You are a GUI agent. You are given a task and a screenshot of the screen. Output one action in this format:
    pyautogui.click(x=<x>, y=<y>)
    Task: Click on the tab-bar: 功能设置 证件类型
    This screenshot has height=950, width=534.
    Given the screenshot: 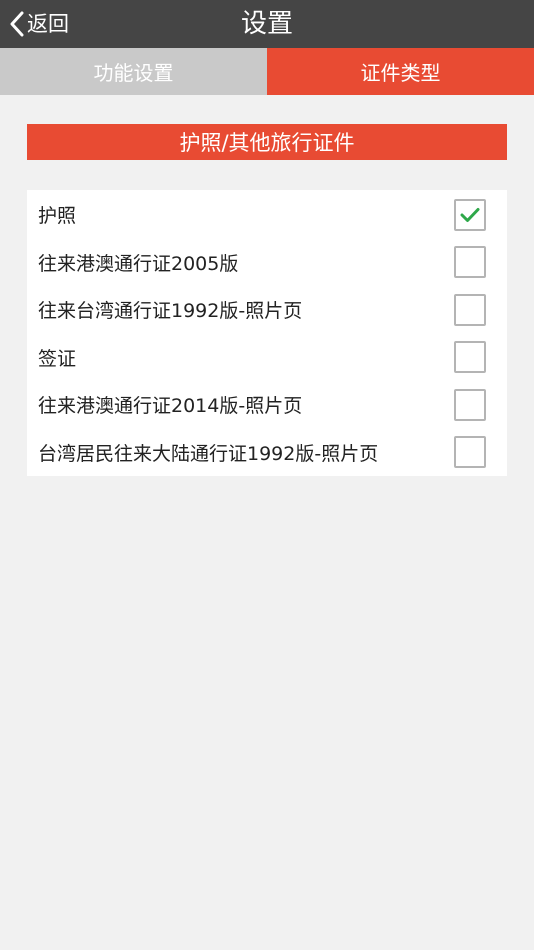 What is the action you would take?
    pyautogui.click(x=267, y=71)
    